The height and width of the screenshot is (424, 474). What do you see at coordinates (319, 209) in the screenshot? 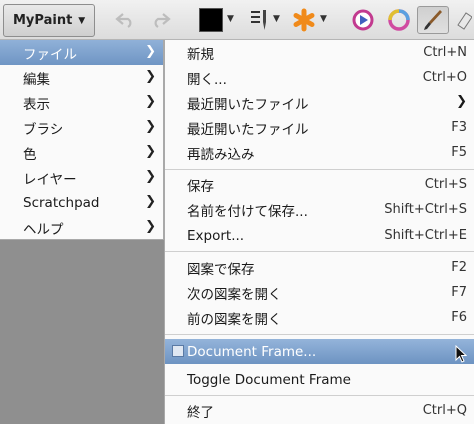
I see `menu-item-save-as: 名前を付けて保存... Shift+Ctrl+S` at bounding box center [319, 209].